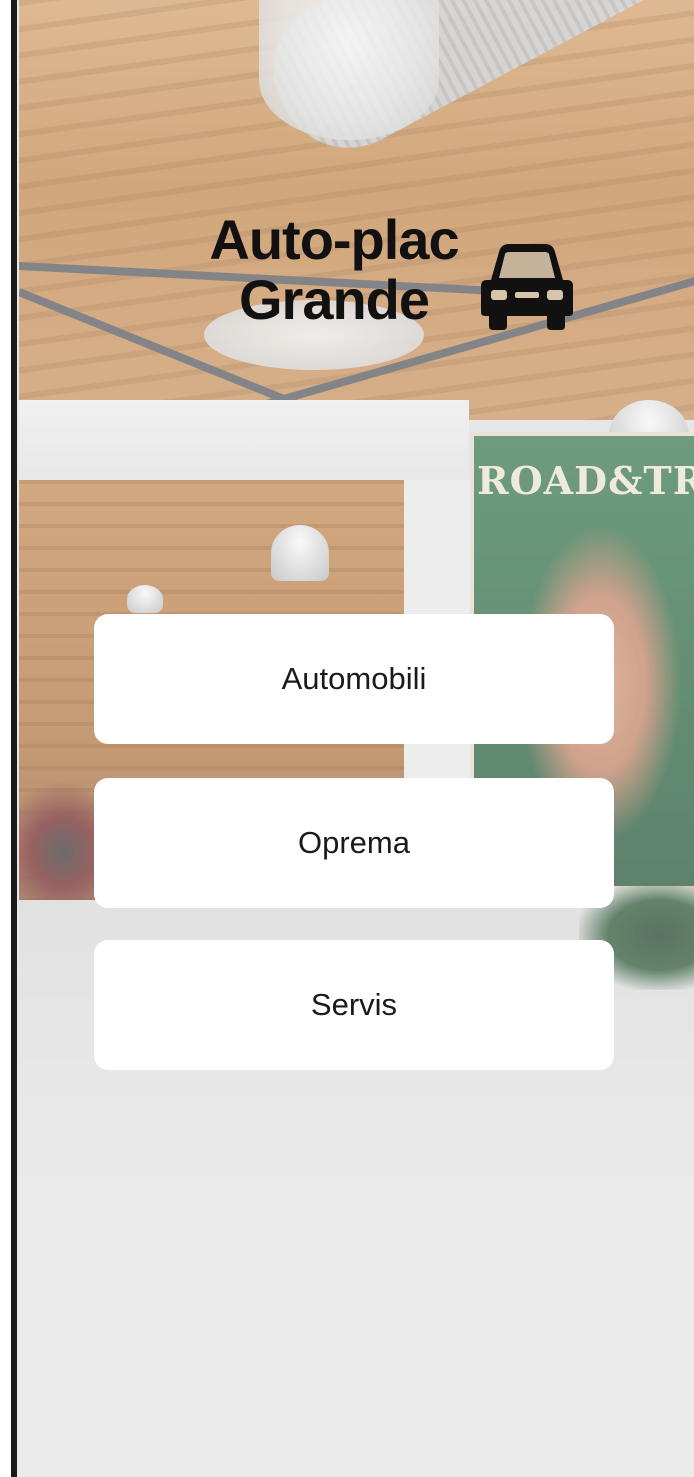 This screenshot has width=694, height=1477. I want to click on oprema-button-label: Oprema, so click(354, 842).